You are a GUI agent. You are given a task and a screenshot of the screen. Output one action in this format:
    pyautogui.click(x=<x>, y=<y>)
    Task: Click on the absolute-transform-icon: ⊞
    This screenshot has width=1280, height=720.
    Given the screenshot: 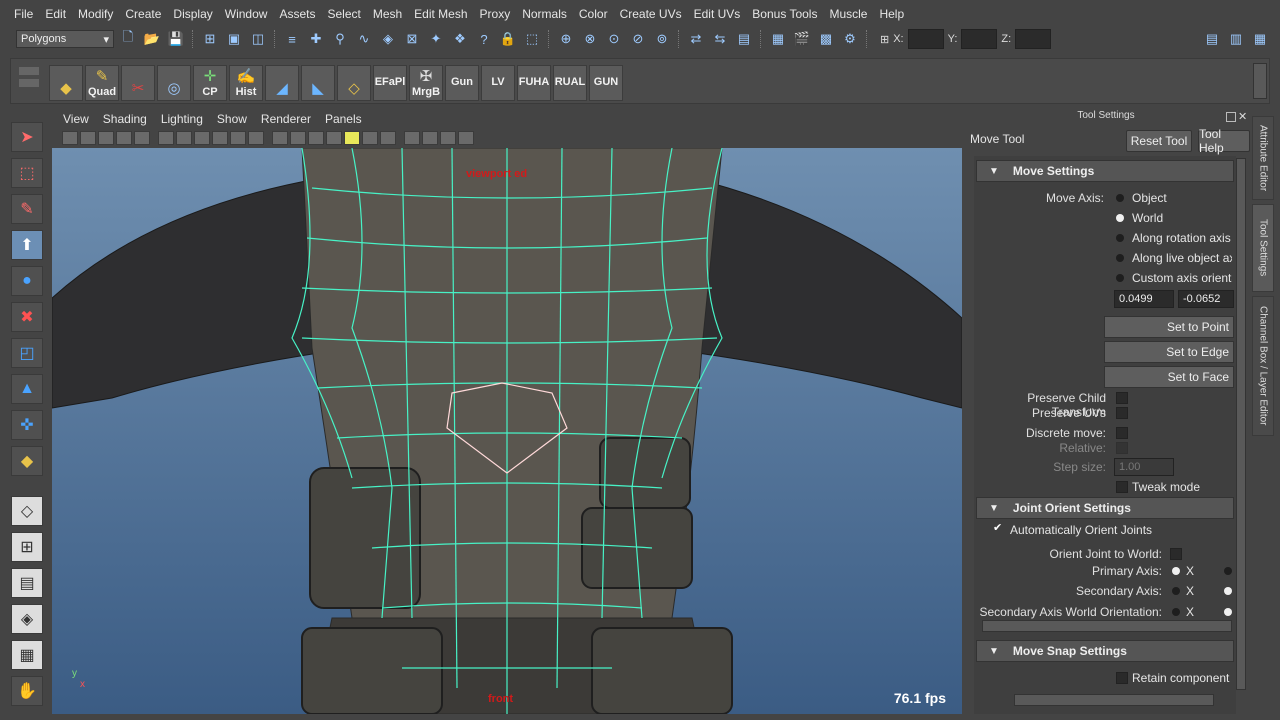 What is the action you would take?
    pyautogui.click(x=884, y=39)
    